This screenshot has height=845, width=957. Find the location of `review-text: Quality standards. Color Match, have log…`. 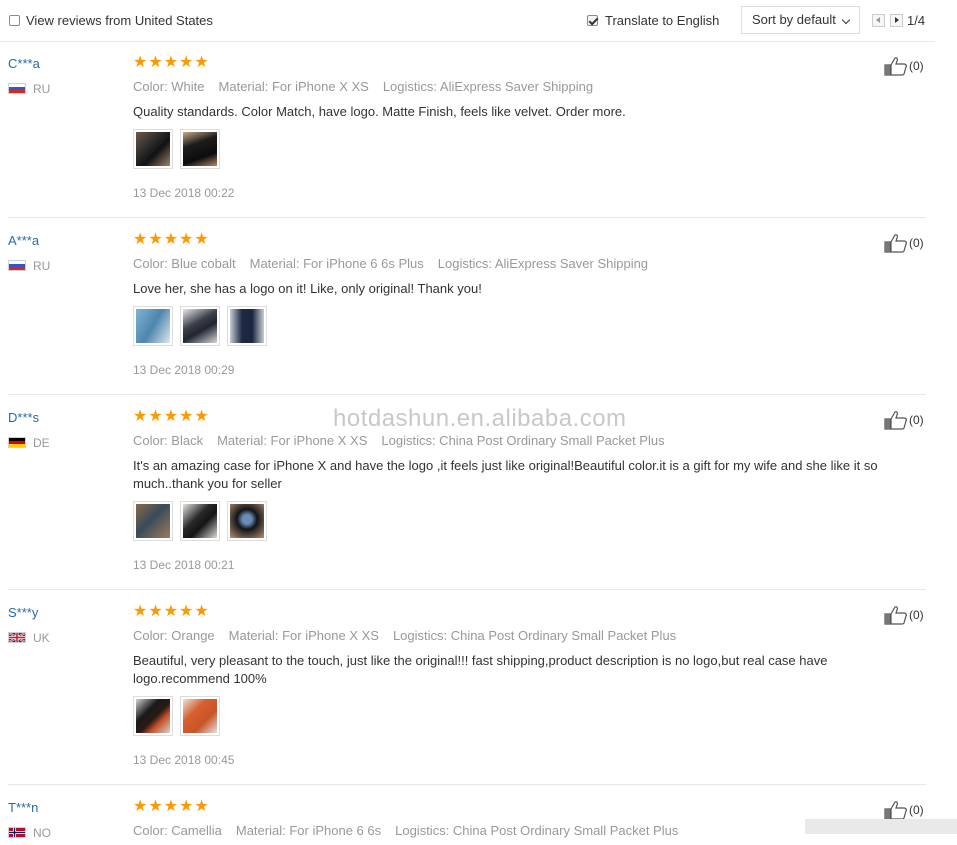

review-text: Quality standards. Color Match, have log… is located at coordinates (379, 111).